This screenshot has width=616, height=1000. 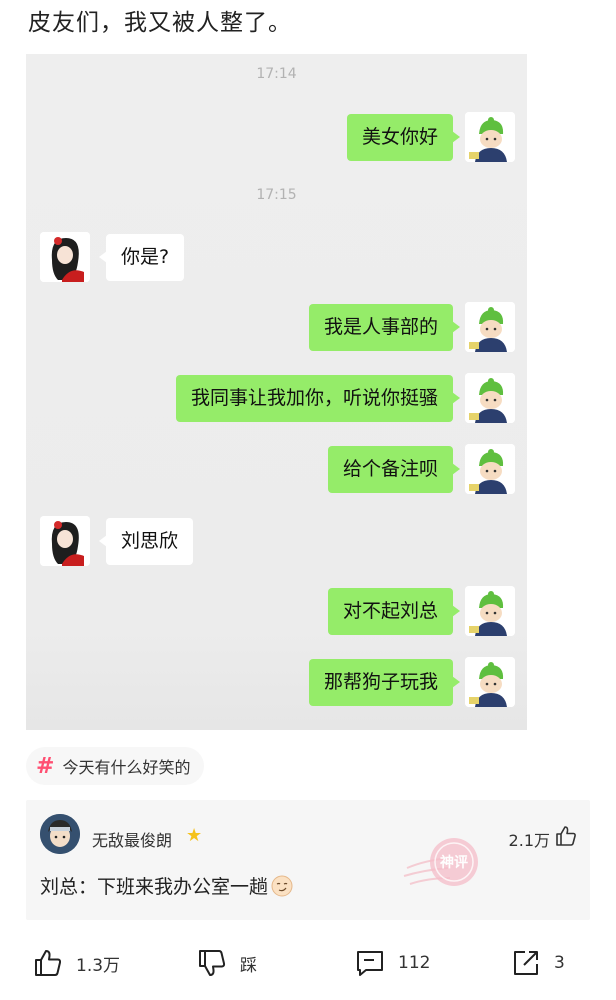 What do you see at coordinates (154, 887) in the screenshot?
I see `comment-text: 刘总：下班来我办公室一趟` at bounding box center [154, 887].